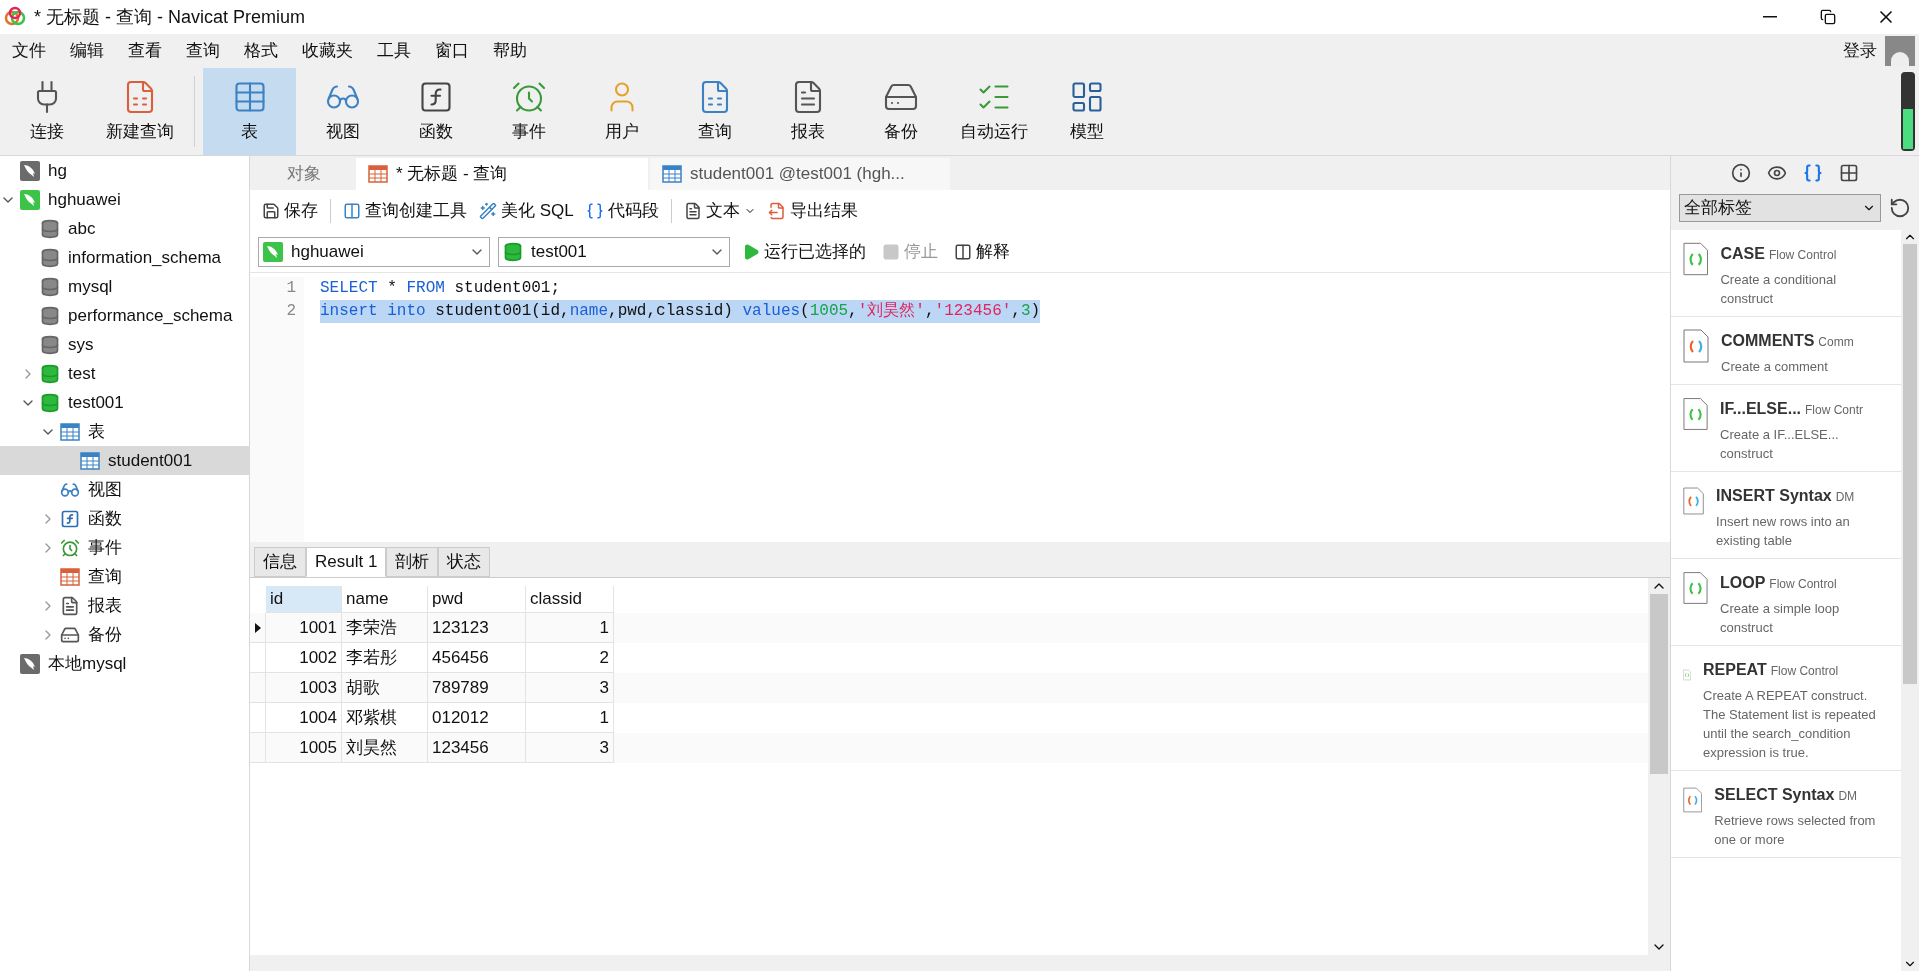 This screenshot has width=1919, height=971. Describe the element at coordinates (124, 431) in the screenshot. I see `tree-item: 表` at that location.